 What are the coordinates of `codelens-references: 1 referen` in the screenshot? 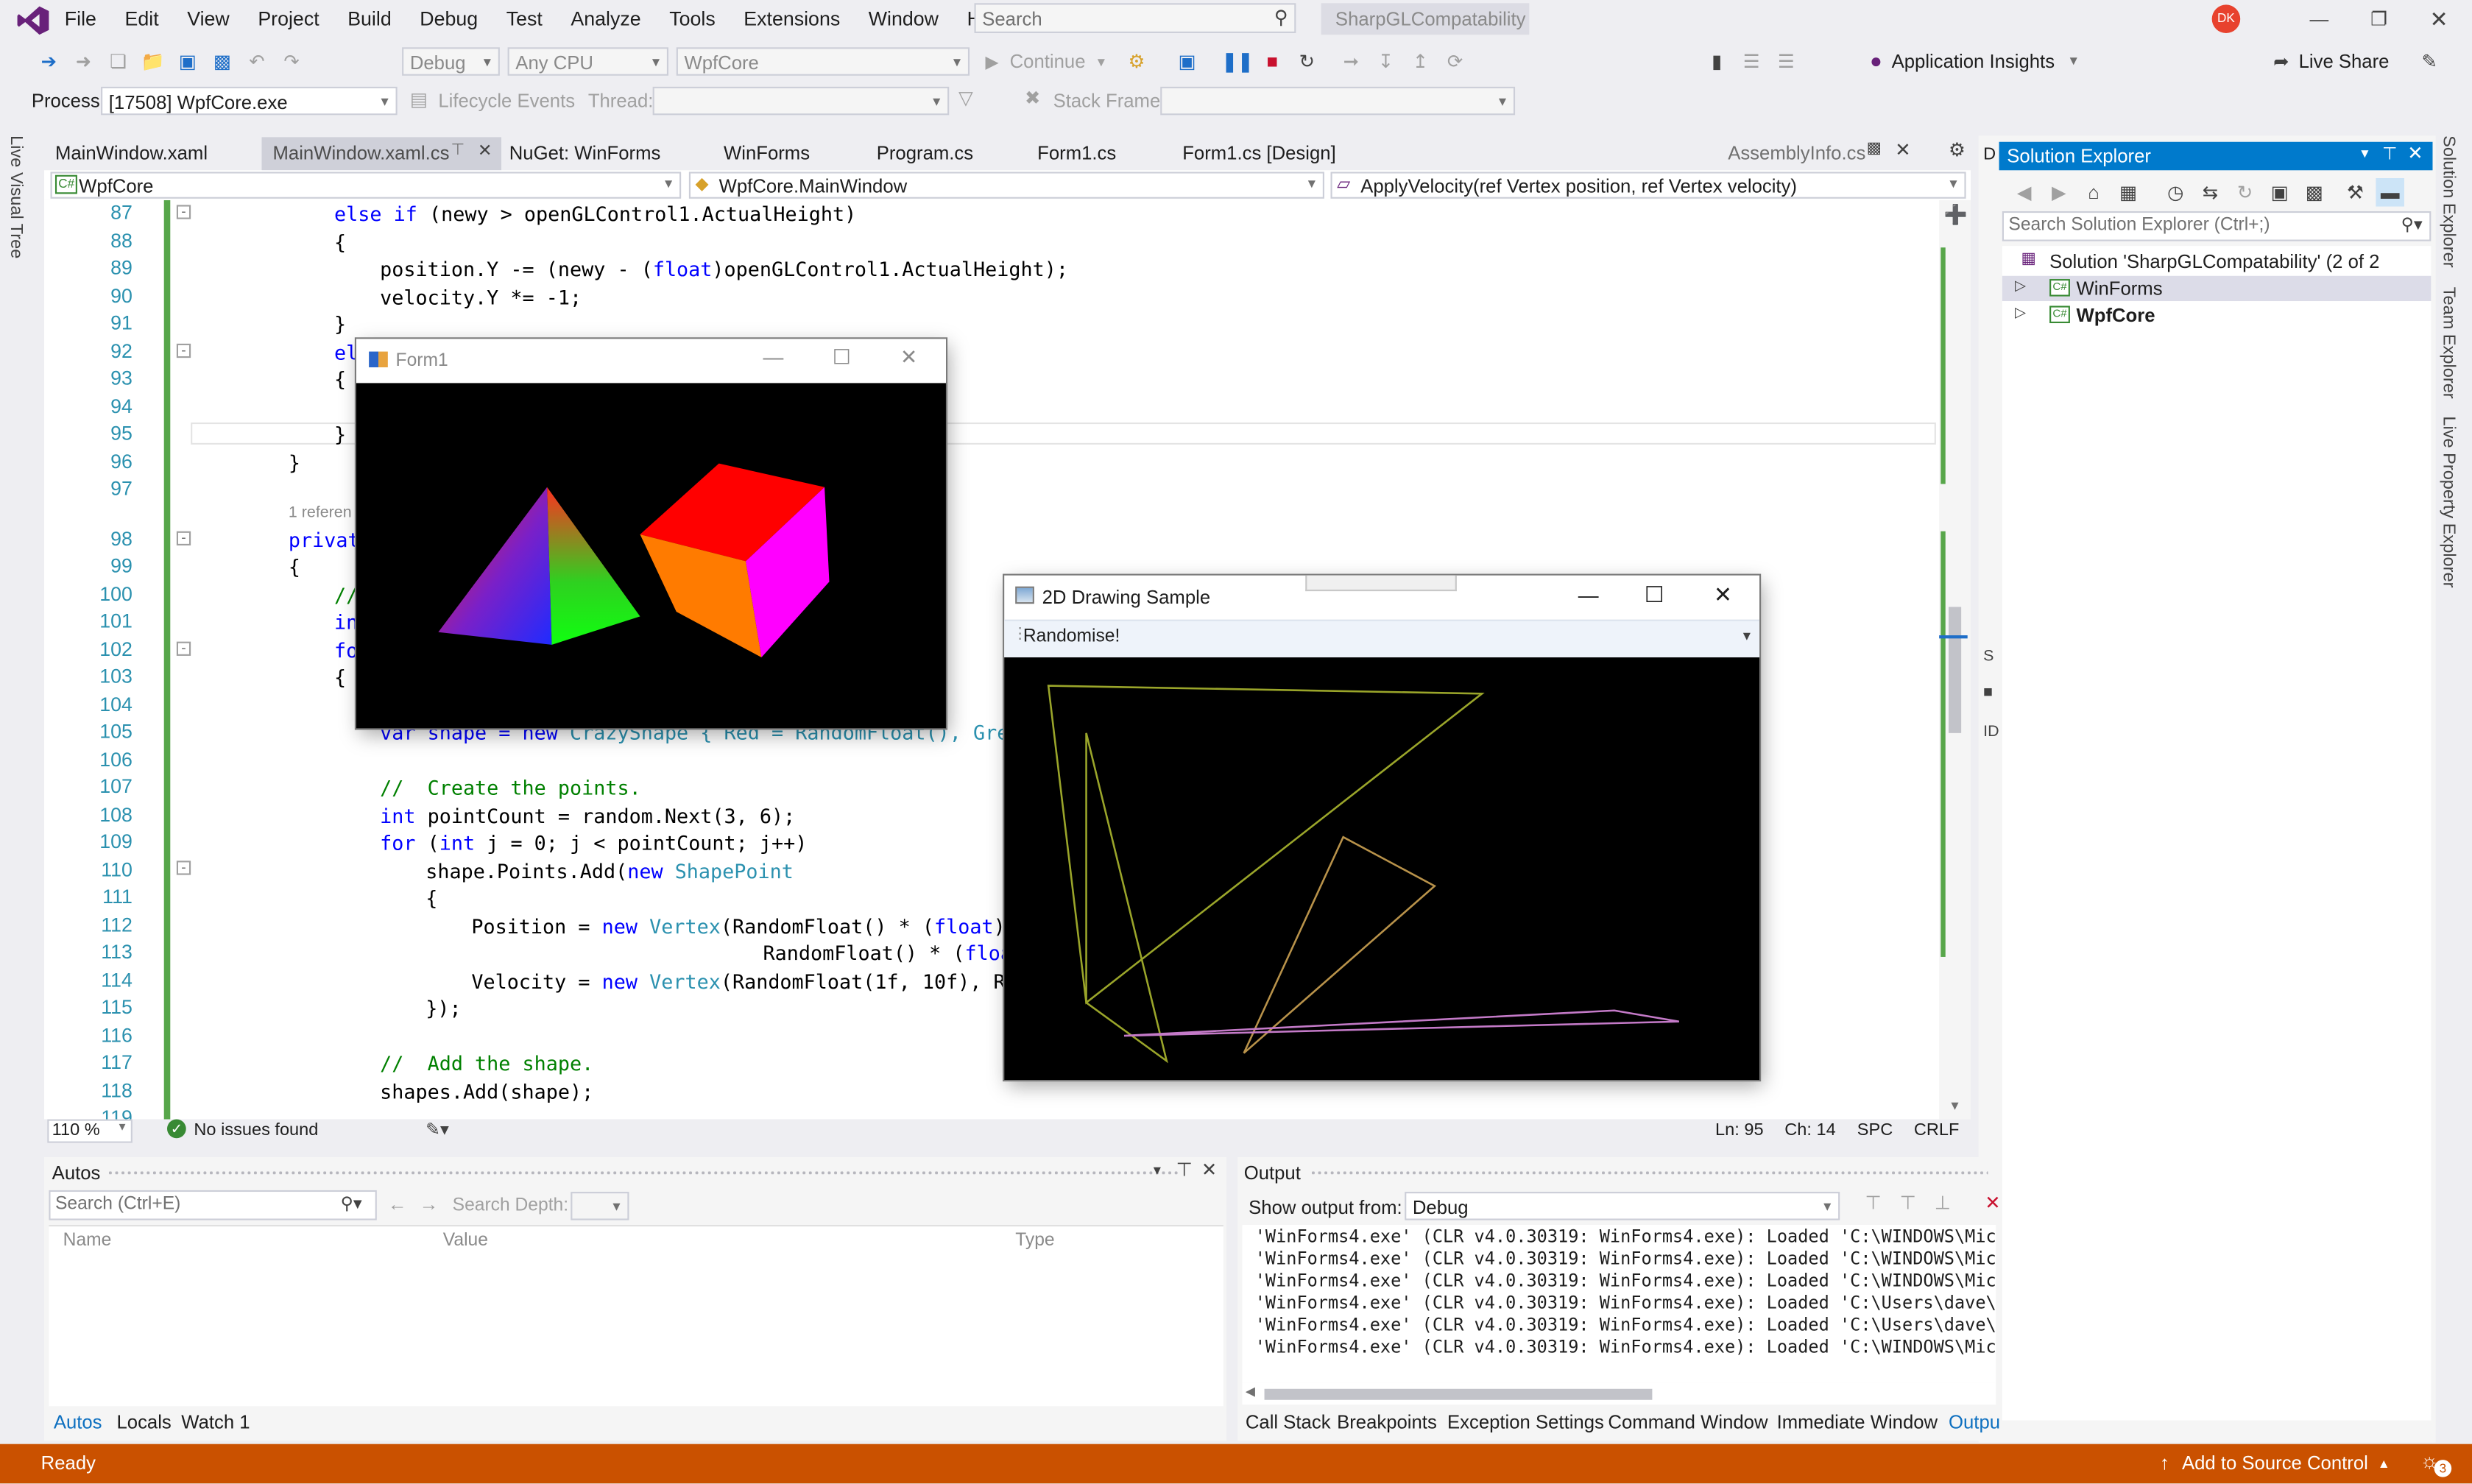 It's located at (321, 513).